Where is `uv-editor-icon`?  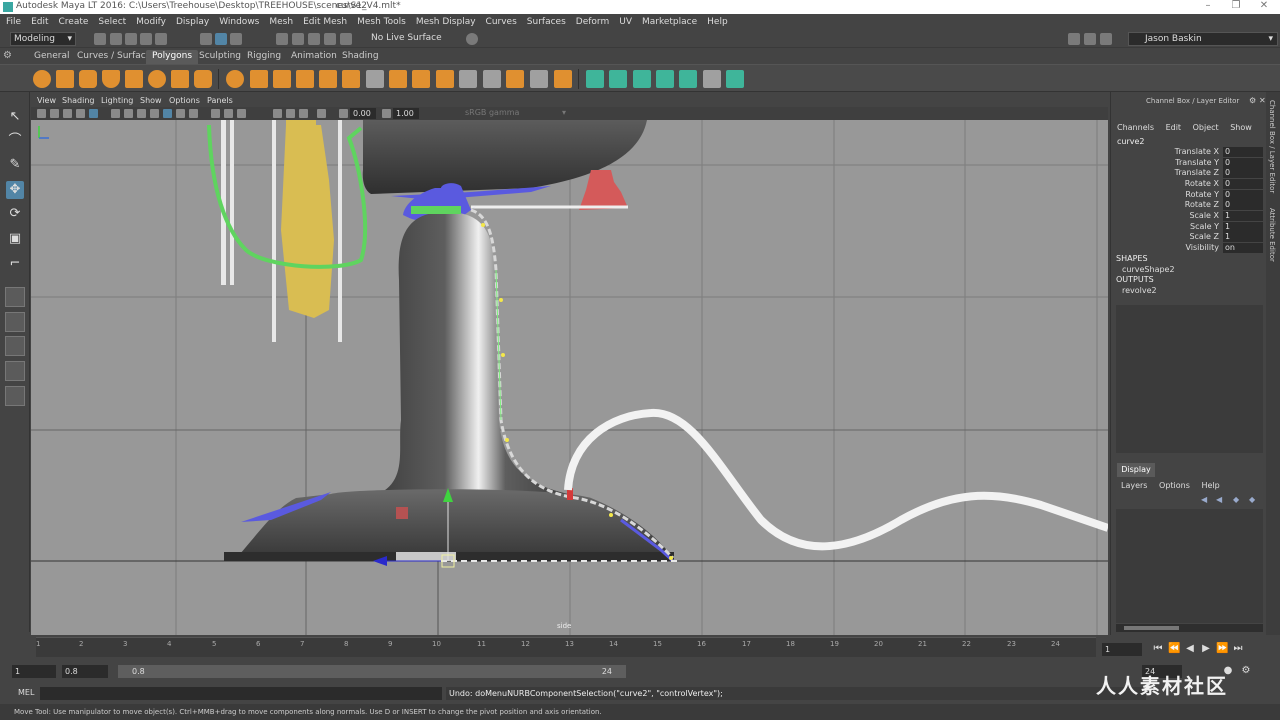 uv-editor-icon is located at coordinates (688, 79).